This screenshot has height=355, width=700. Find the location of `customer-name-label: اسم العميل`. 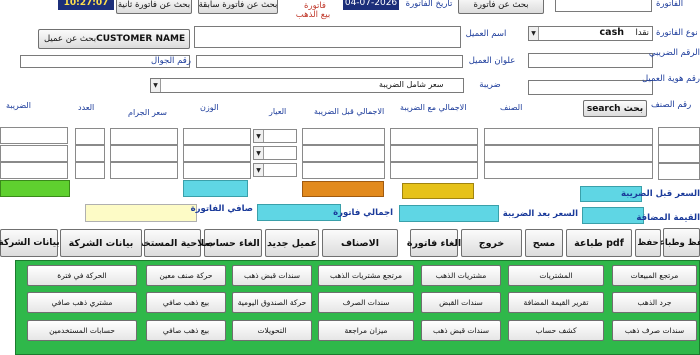

customer-name-label: اسم العميل is located at coordinates (486, 34).